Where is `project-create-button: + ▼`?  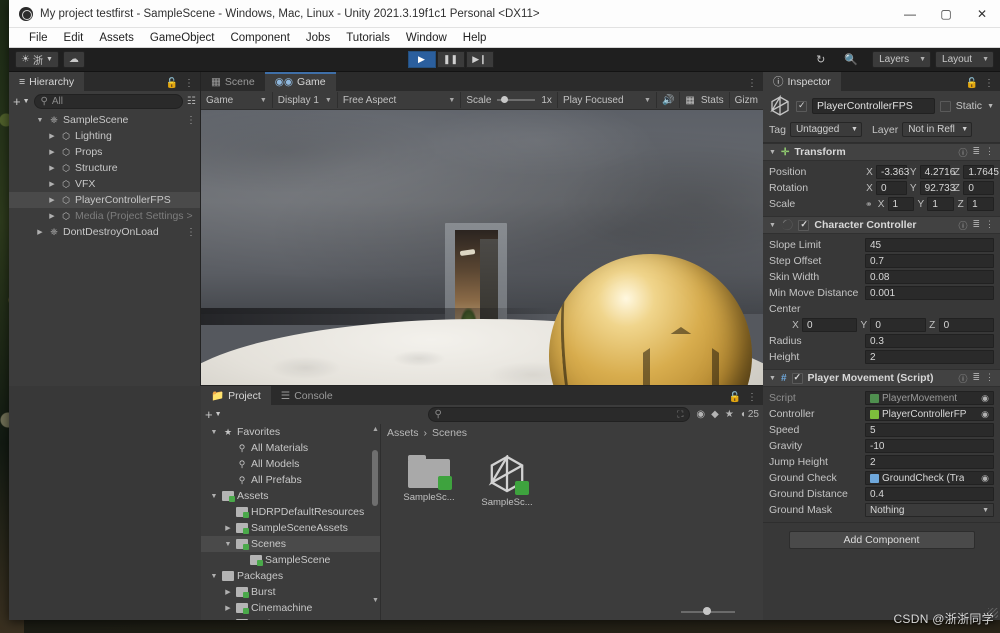 project-create-button: + ▼ is located at coordinates (213, 414).